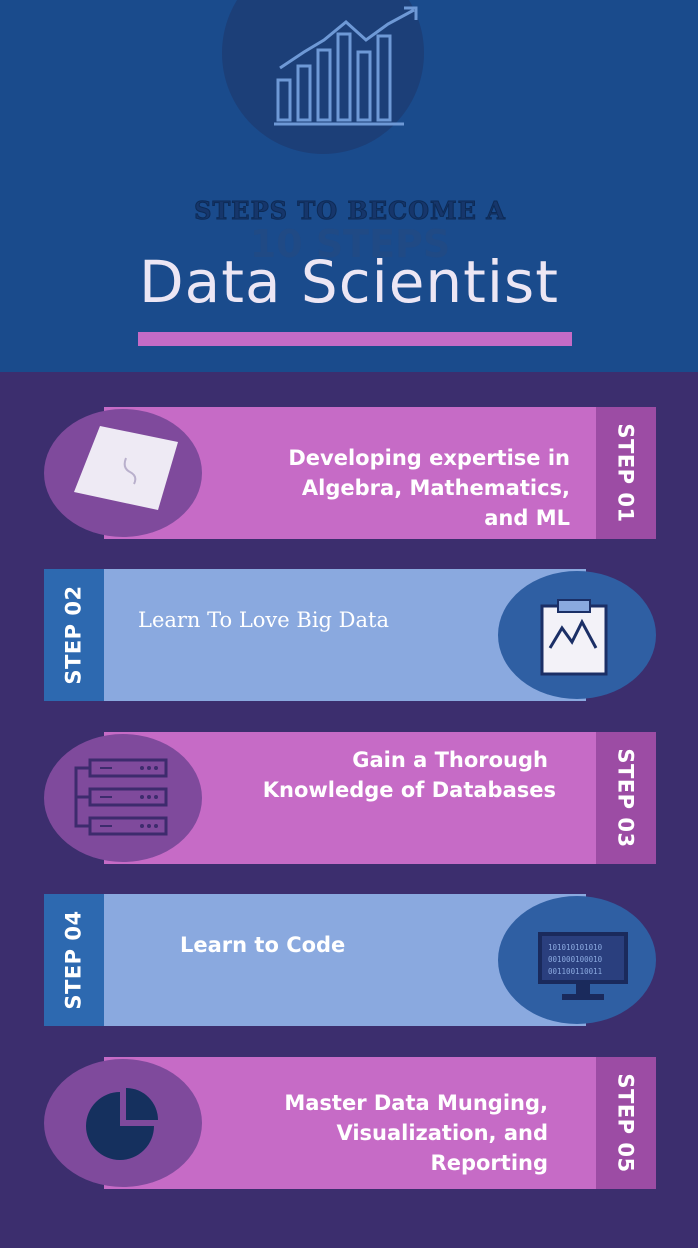  I want to click on step-02-label: STEP 02, so click(74, 635).